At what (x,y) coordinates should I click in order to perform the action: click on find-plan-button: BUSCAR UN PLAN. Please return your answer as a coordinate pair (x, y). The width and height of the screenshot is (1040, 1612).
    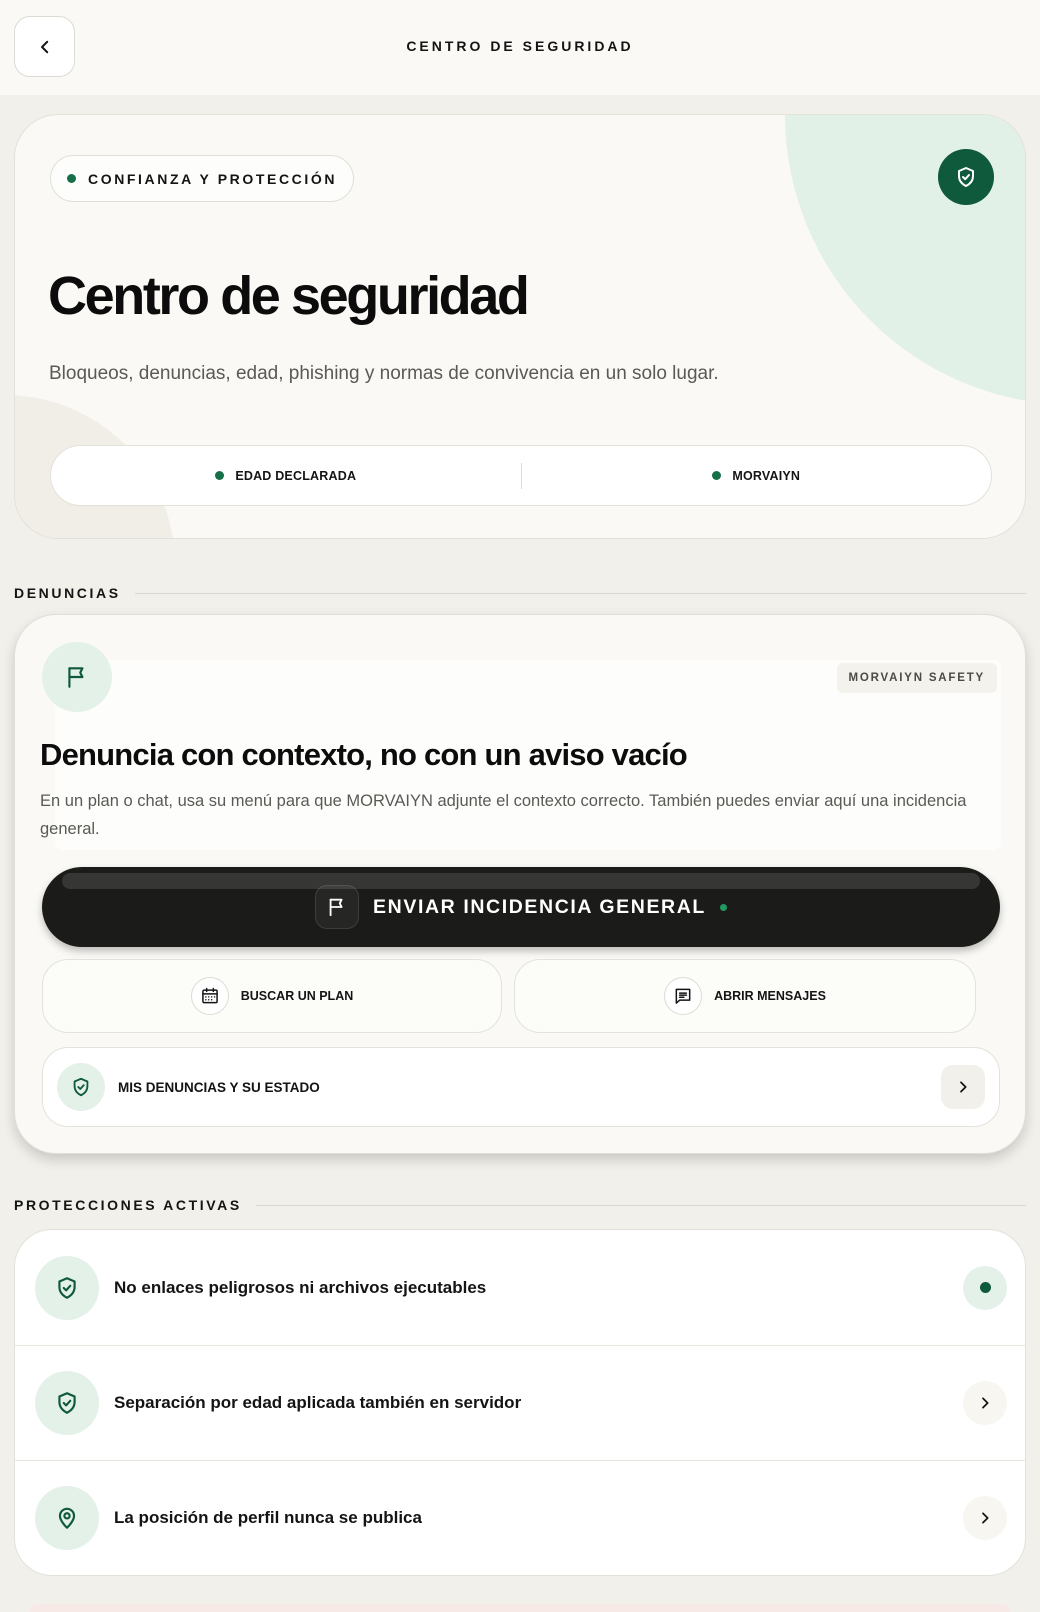
    Looking at the image, I should click on (272, 996).